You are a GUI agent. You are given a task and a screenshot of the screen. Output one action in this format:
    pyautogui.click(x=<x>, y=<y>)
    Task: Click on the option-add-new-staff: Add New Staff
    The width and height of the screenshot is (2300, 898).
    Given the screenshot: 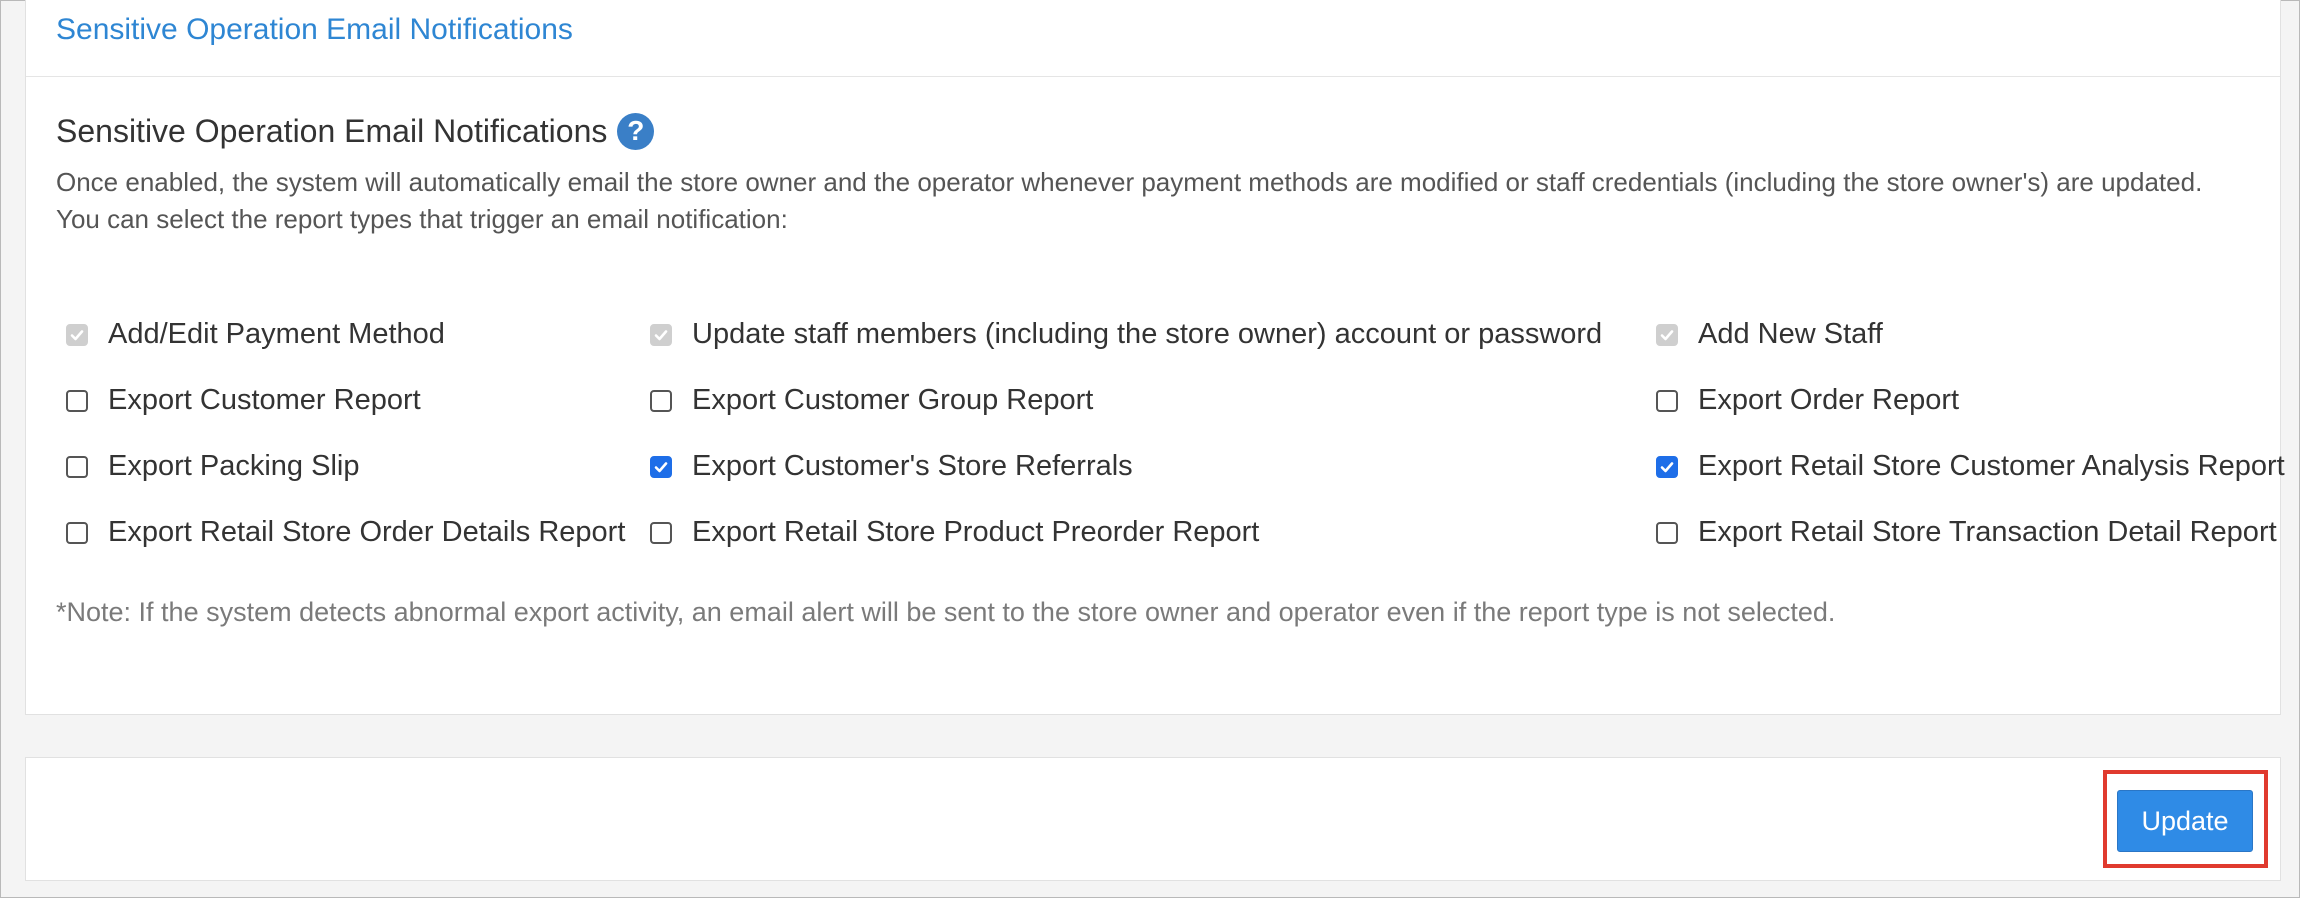 What is the action you would take?
    pyautogui.click(x=1769, y=334)
    